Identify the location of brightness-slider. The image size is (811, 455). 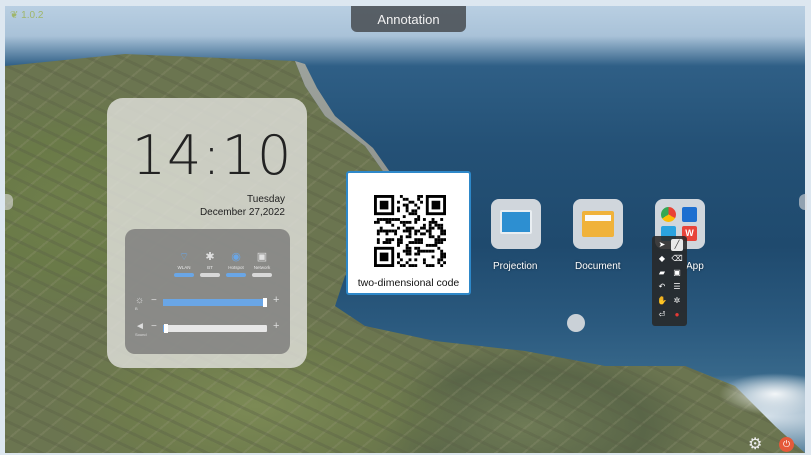
(215, 302).